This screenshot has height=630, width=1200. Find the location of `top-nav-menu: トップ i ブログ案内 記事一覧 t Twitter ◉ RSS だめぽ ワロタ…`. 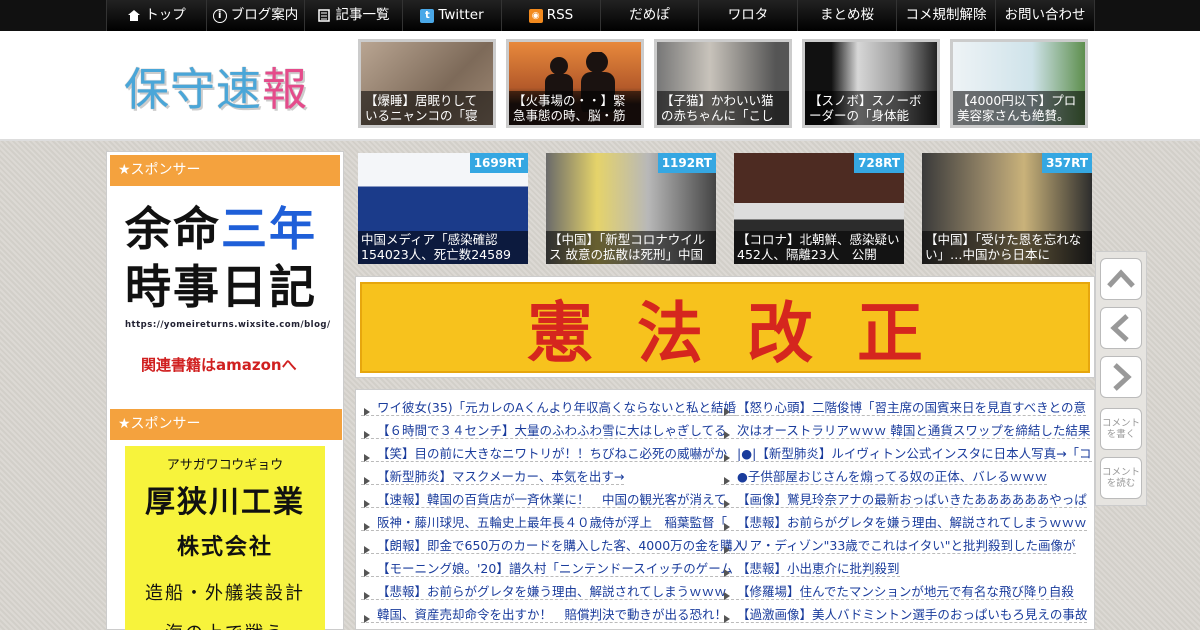

top-nav-menu: トップ i ブログ案内 記事一覧 t Twitter ◉ RSS だめぽ ワロタ… is located at coordinates (600, 15).